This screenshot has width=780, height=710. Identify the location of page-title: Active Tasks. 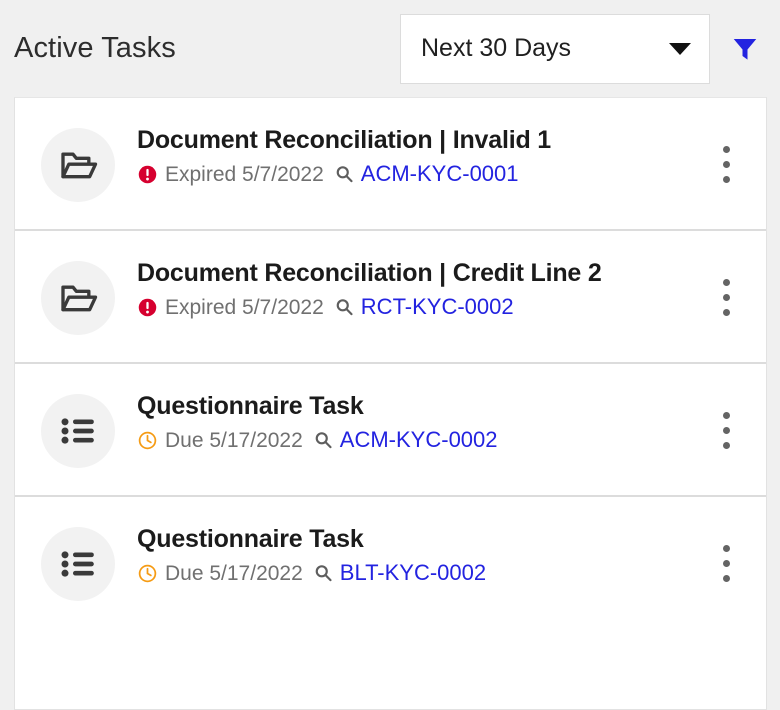
(95, 48).